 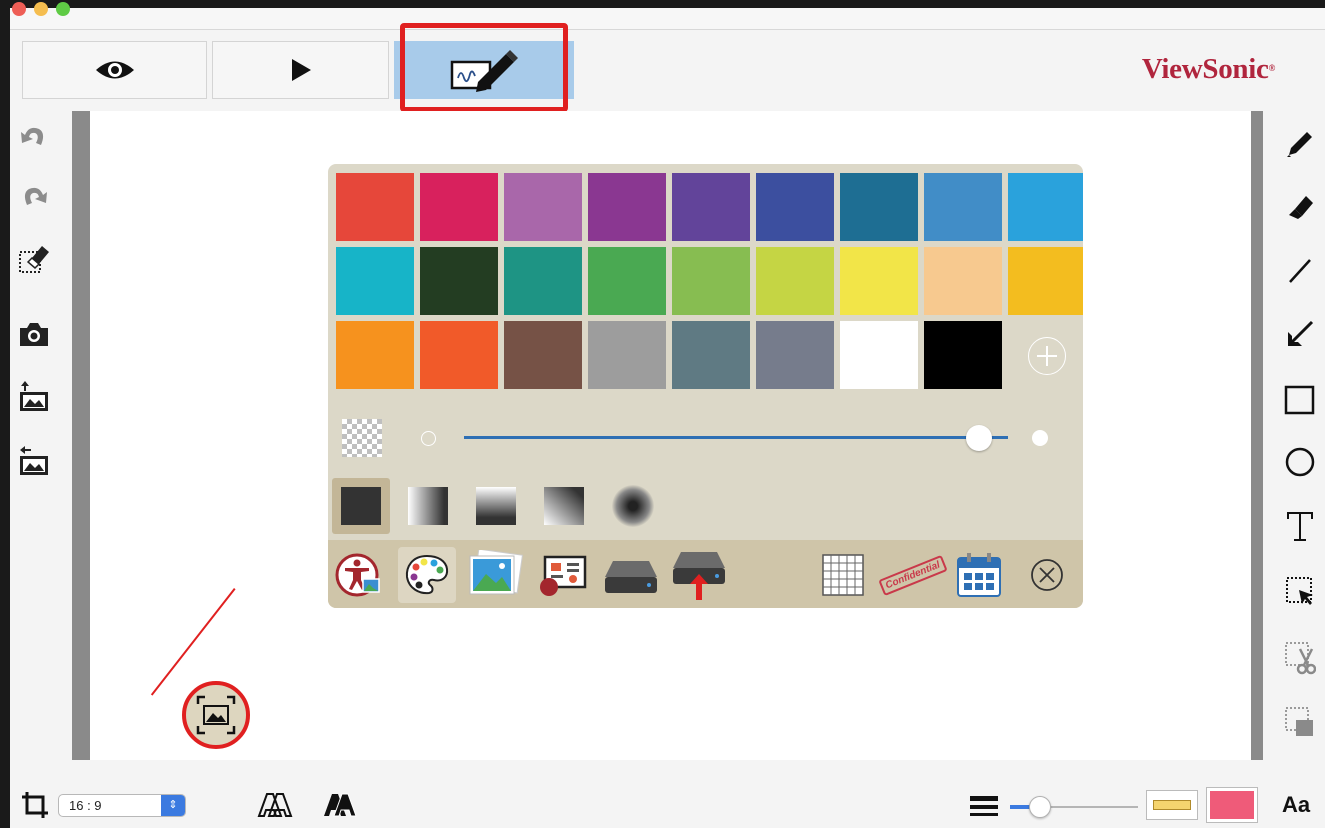 I want to click on opacity-slider-knob, so click(x=979, y=438).